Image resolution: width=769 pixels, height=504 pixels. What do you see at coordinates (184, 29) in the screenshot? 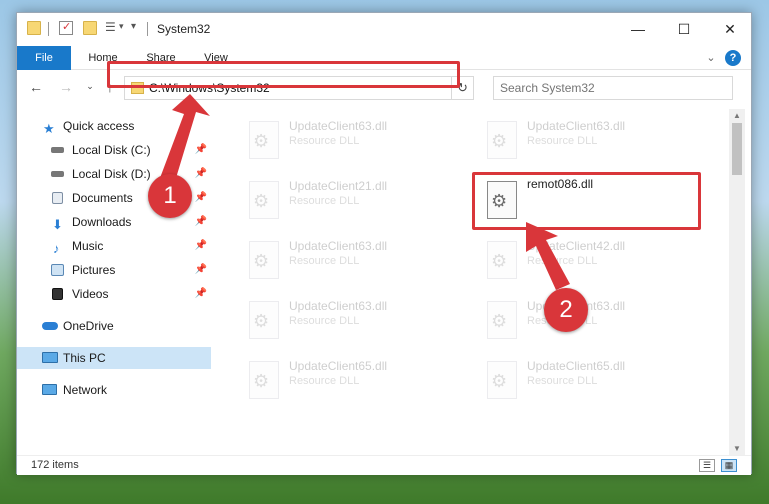
I see `window-title: System32` at bounding box center [184, 29].